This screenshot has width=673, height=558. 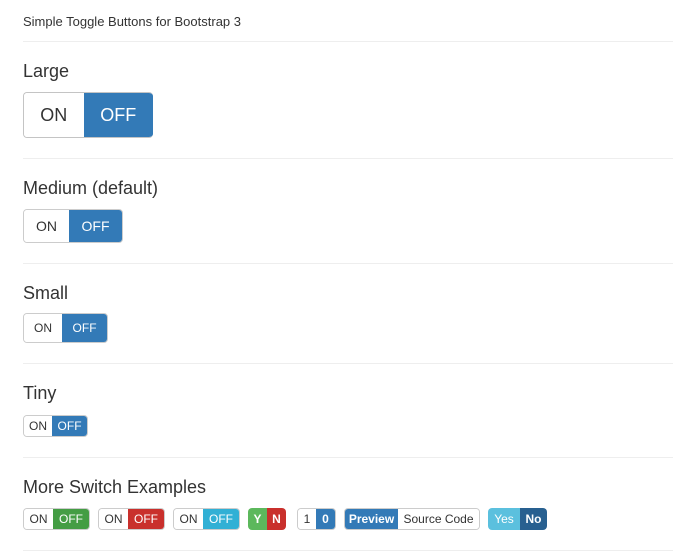 I want to click on toggle-medium: ON OFF, so click(x=73, y=226).